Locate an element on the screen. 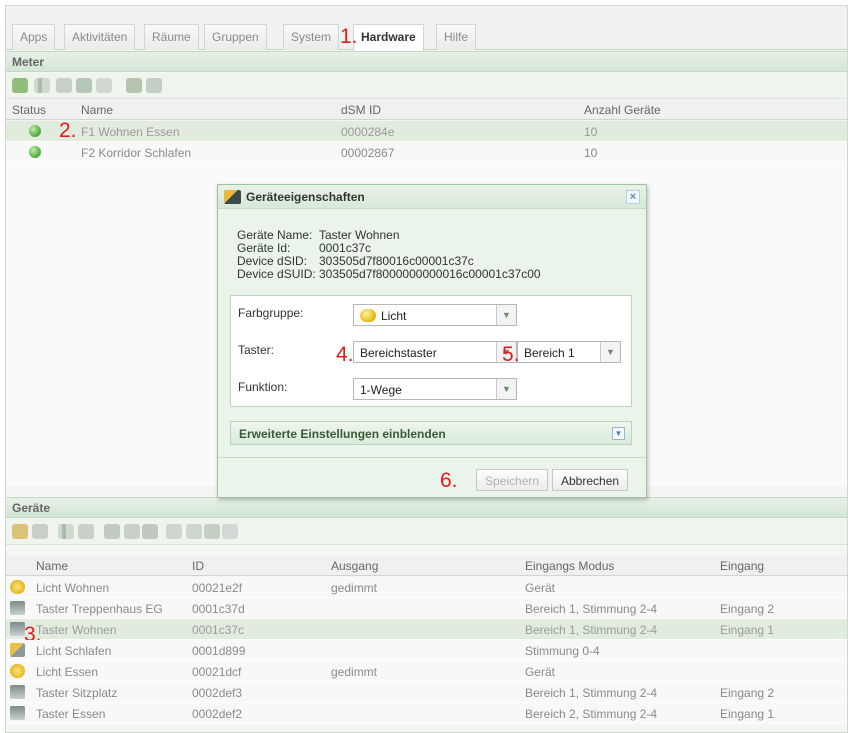 This screenshot has height=733, width=848. col-eingangs-modus: Eingangs Modus is located at coordinates (569, 566).